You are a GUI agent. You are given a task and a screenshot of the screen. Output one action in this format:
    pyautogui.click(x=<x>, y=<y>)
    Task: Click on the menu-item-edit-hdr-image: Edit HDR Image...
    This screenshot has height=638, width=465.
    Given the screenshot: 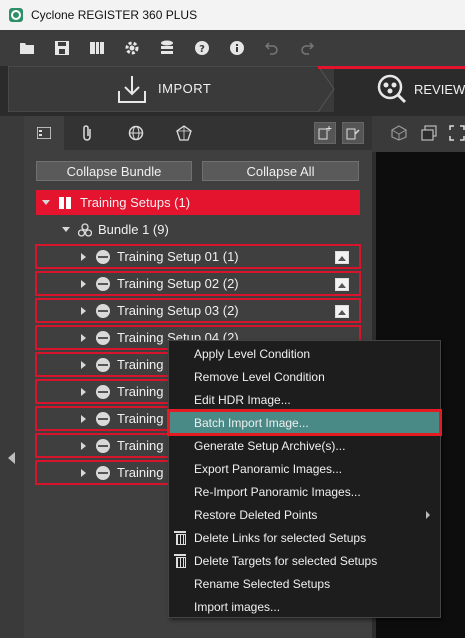 What is the action you would take?
    pyautogui.click(x=304, y=399)
    